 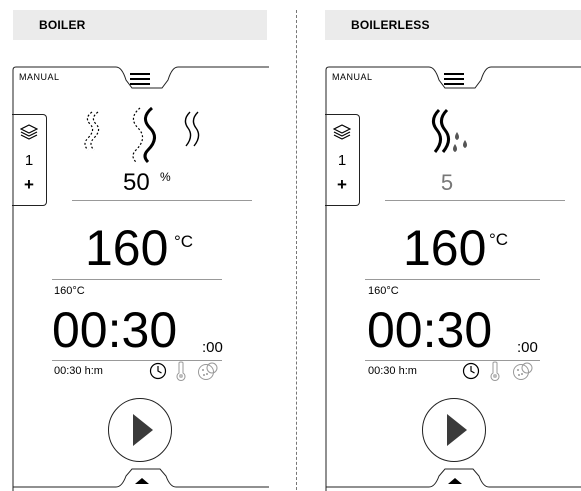 I want to click on steam-level-selector, so click(x=147, y=135).